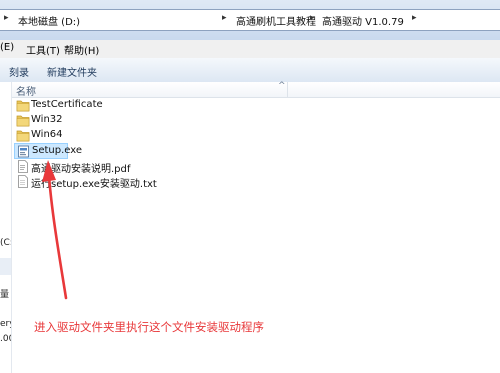 The image size is (500, 373). I want to click on list-item-setup-exe: Setup.exe, so click(48, 151).